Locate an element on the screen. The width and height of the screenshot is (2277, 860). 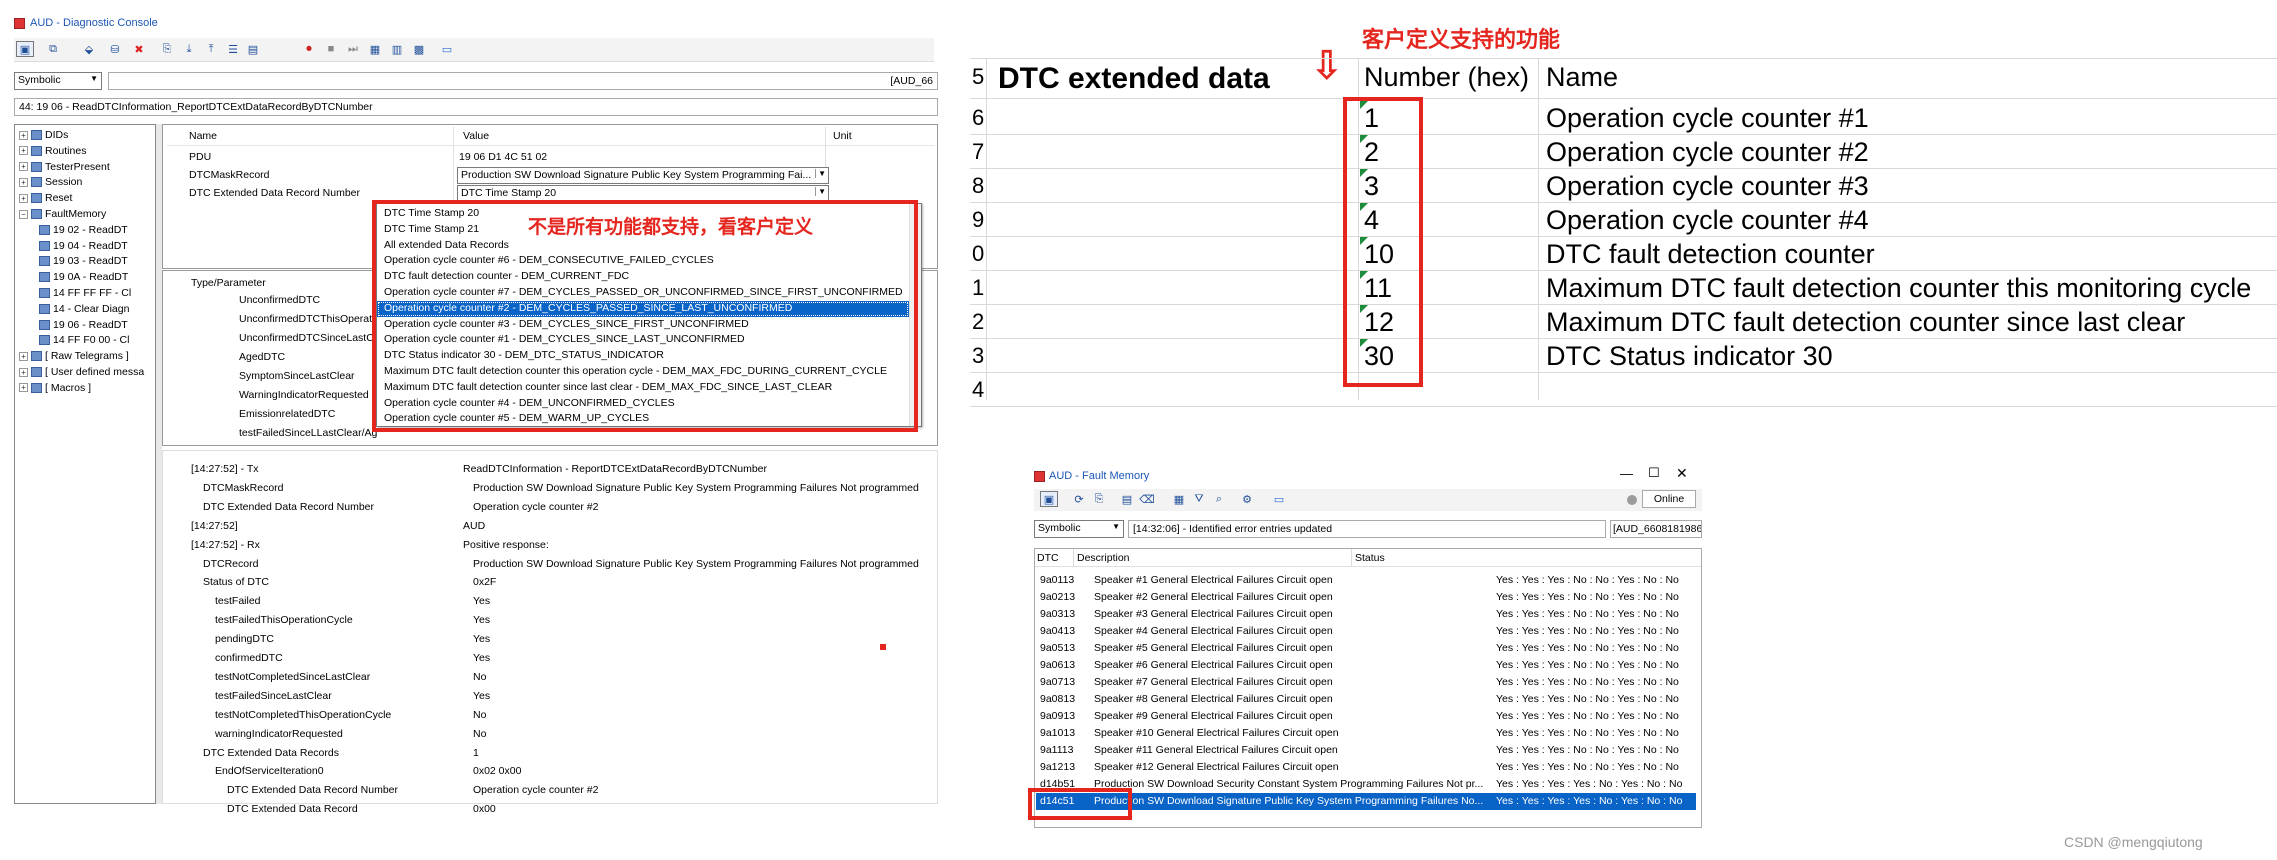
settings-icon: ⚙ is located at coordinates (1247, 499).